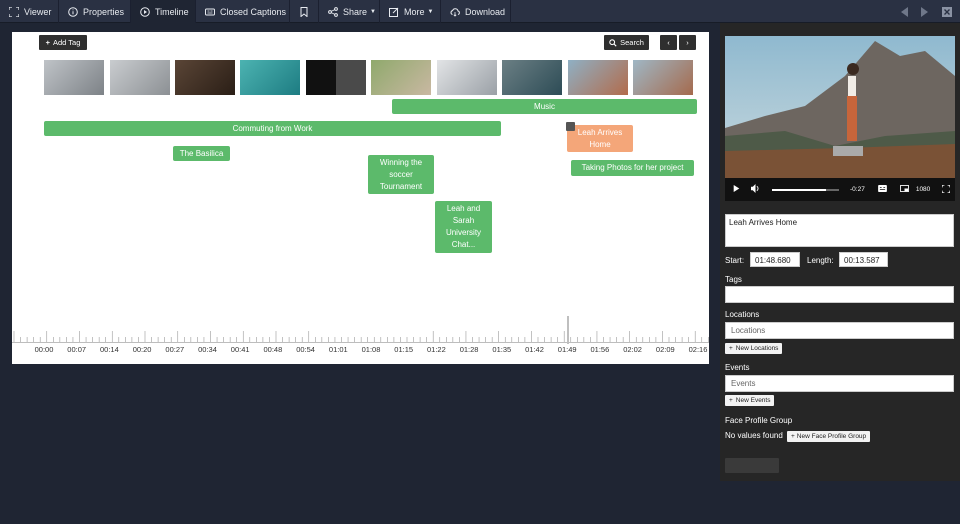 The image size is (960, 524). What do you see at coordinates (626, 42) in the screenshot?
I see `search-button: Search` at bounding box center [626, 42].